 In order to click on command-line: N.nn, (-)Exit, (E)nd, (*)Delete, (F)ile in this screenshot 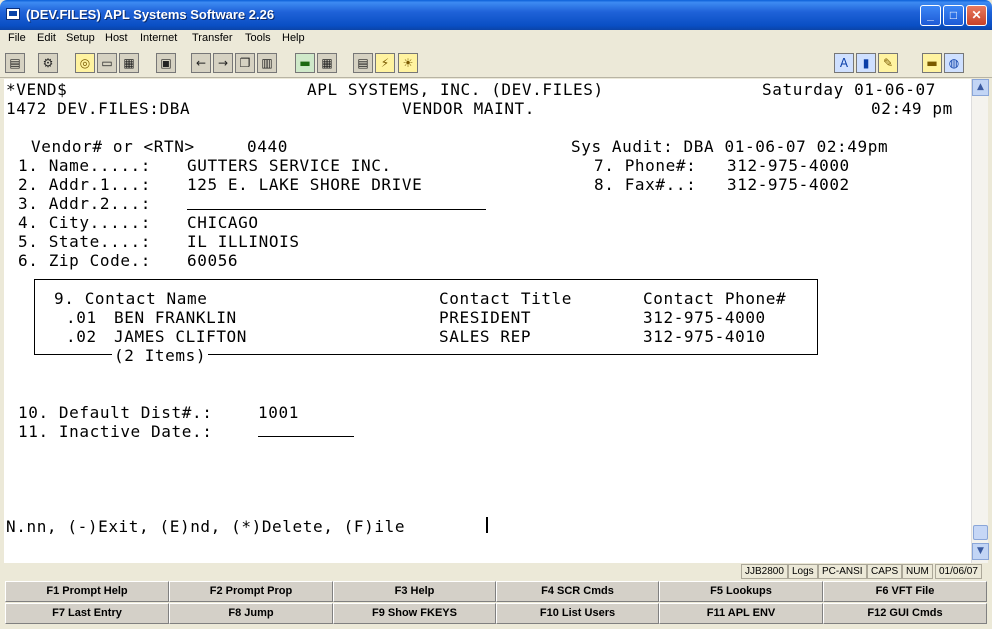, I will do `click(206, 526)`.